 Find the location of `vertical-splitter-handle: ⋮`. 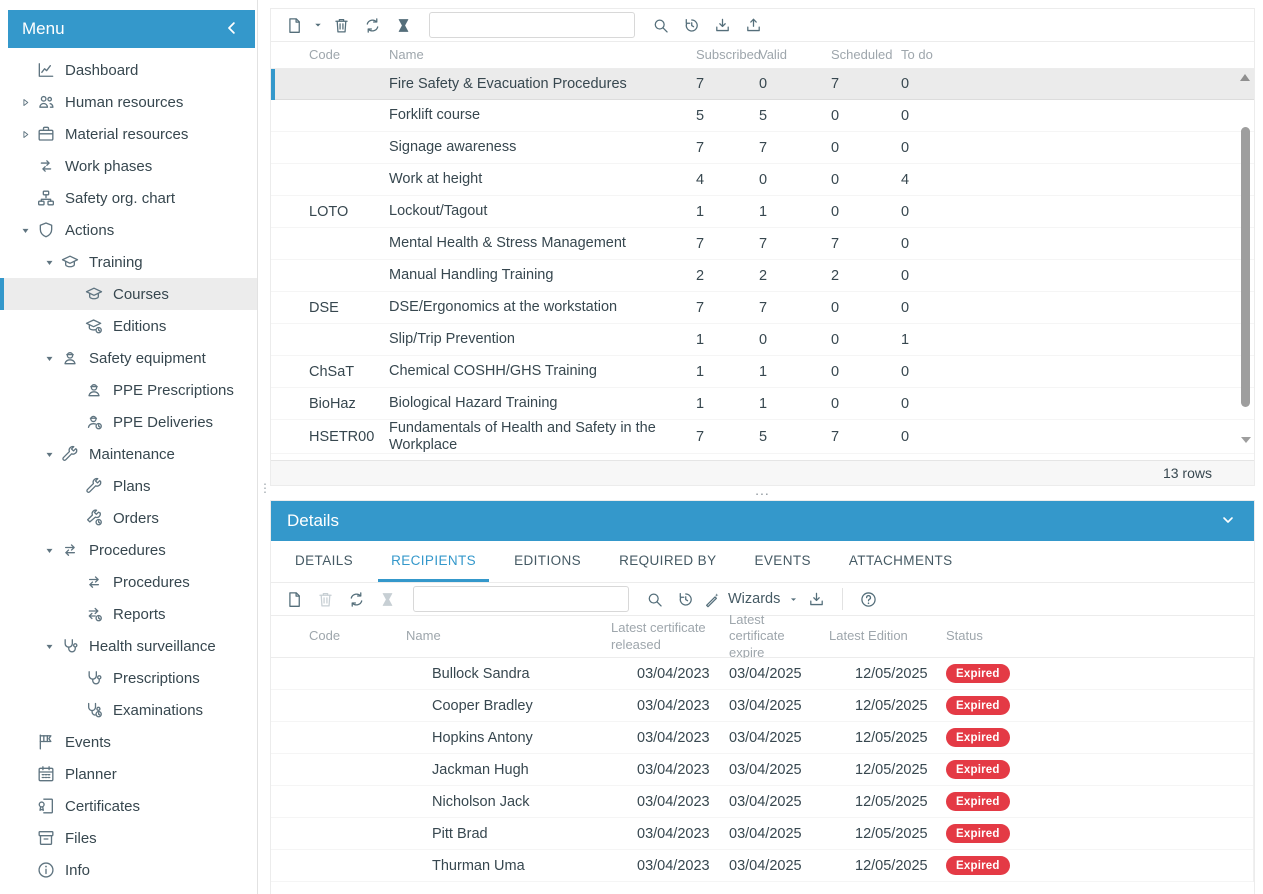

vertical-splitter-handle: ⋮ is located at coordinates (265, 488).